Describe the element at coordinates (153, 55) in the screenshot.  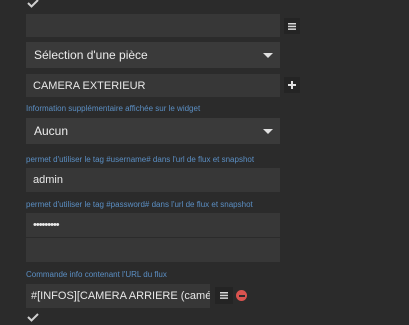
I see `room-select: Sélection d'une pièce` at that location.